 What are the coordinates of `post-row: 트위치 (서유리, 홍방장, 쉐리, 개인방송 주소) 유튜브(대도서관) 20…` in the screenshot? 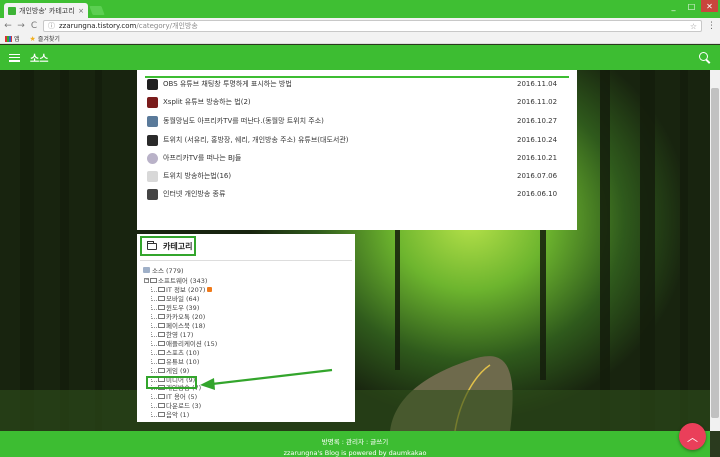 It's located at (357, 140).